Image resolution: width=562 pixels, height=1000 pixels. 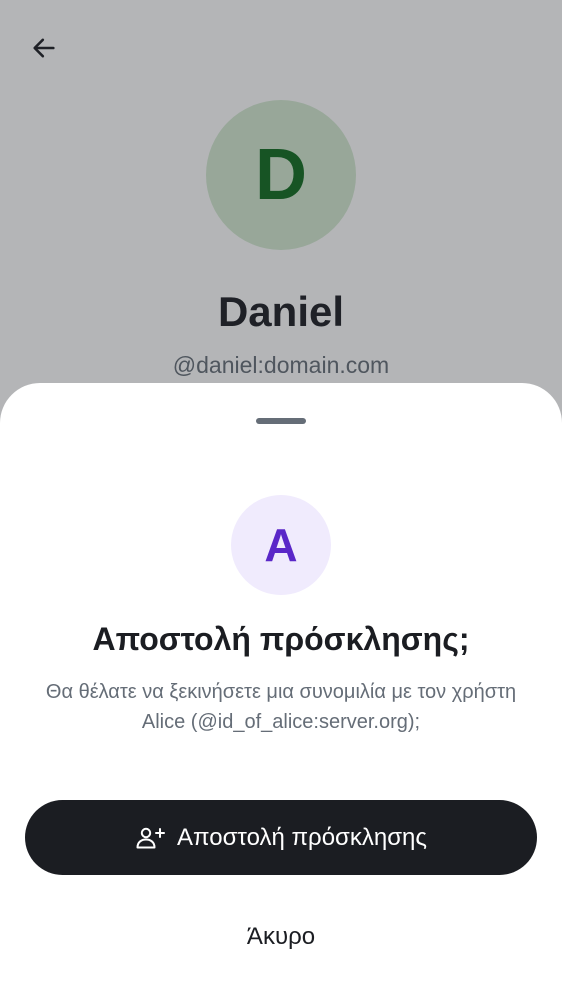 I want to click on send-invite-button-label: Αποστολή πρόσκλησης, so click(x=302, y=837).